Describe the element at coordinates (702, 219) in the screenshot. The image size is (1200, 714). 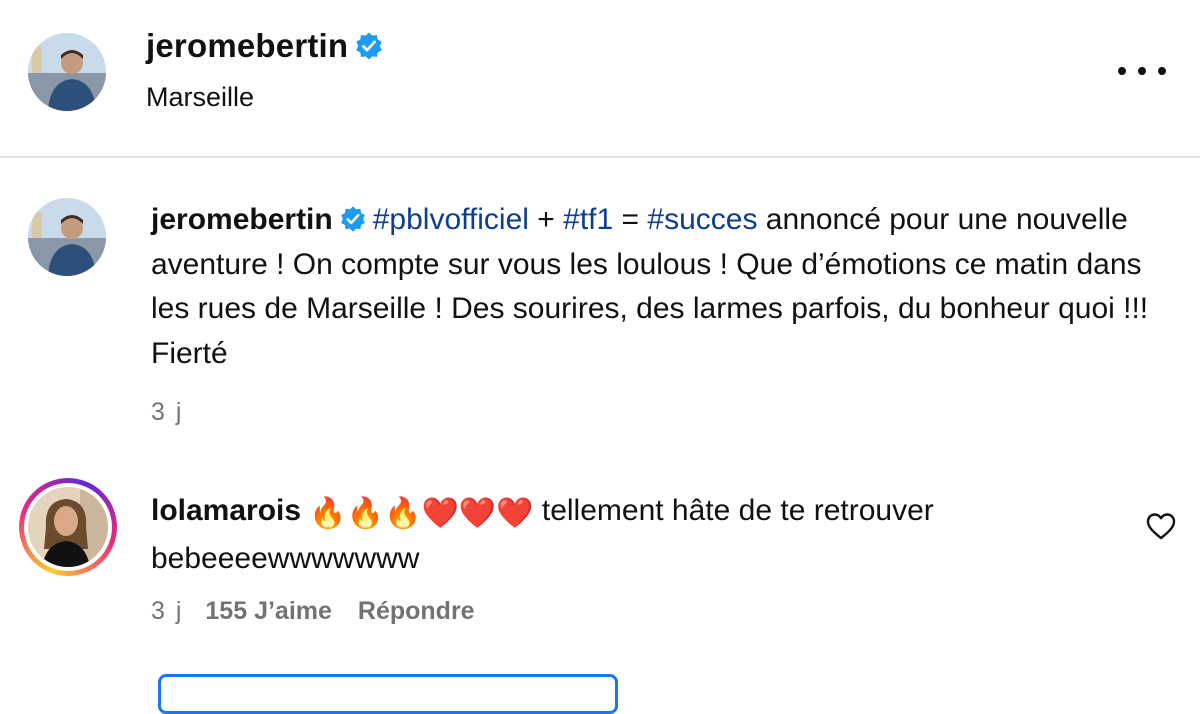
I see `hashtag-link: #succes` at that location.